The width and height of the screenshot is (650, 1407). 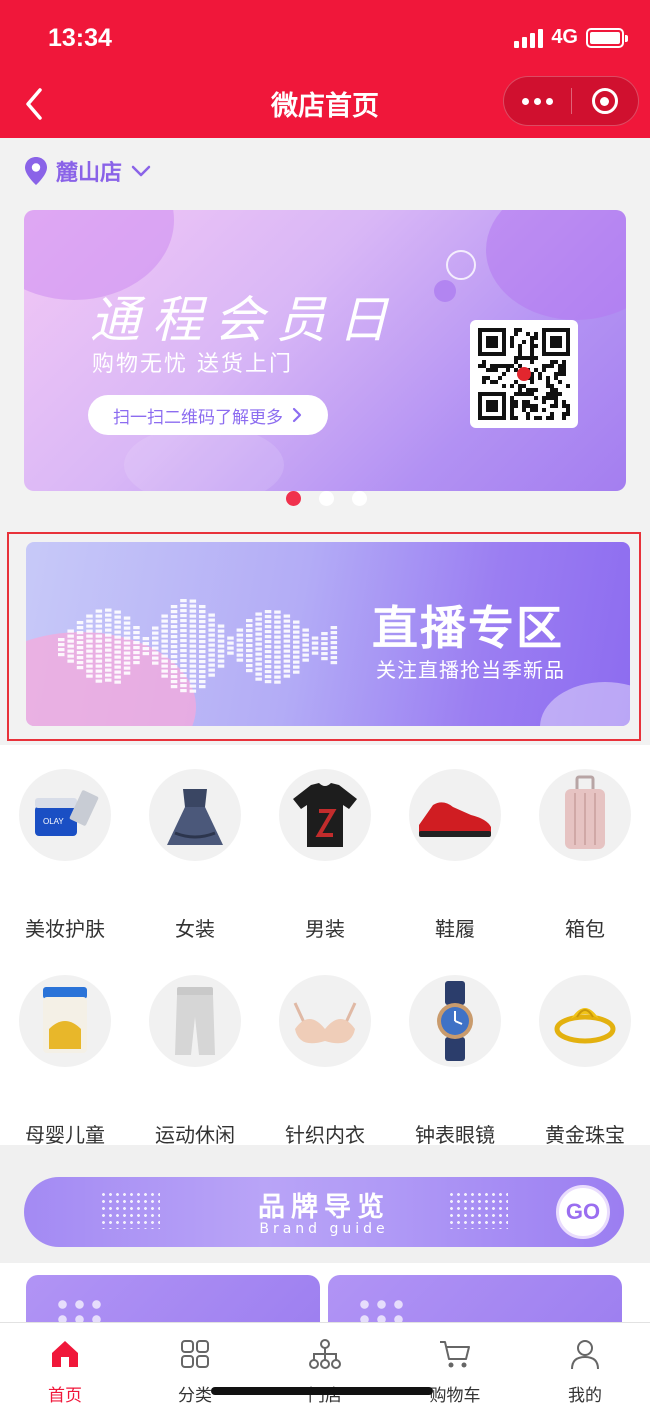 I want to click on status-indicators: 4G, so click(x=571, y=37).